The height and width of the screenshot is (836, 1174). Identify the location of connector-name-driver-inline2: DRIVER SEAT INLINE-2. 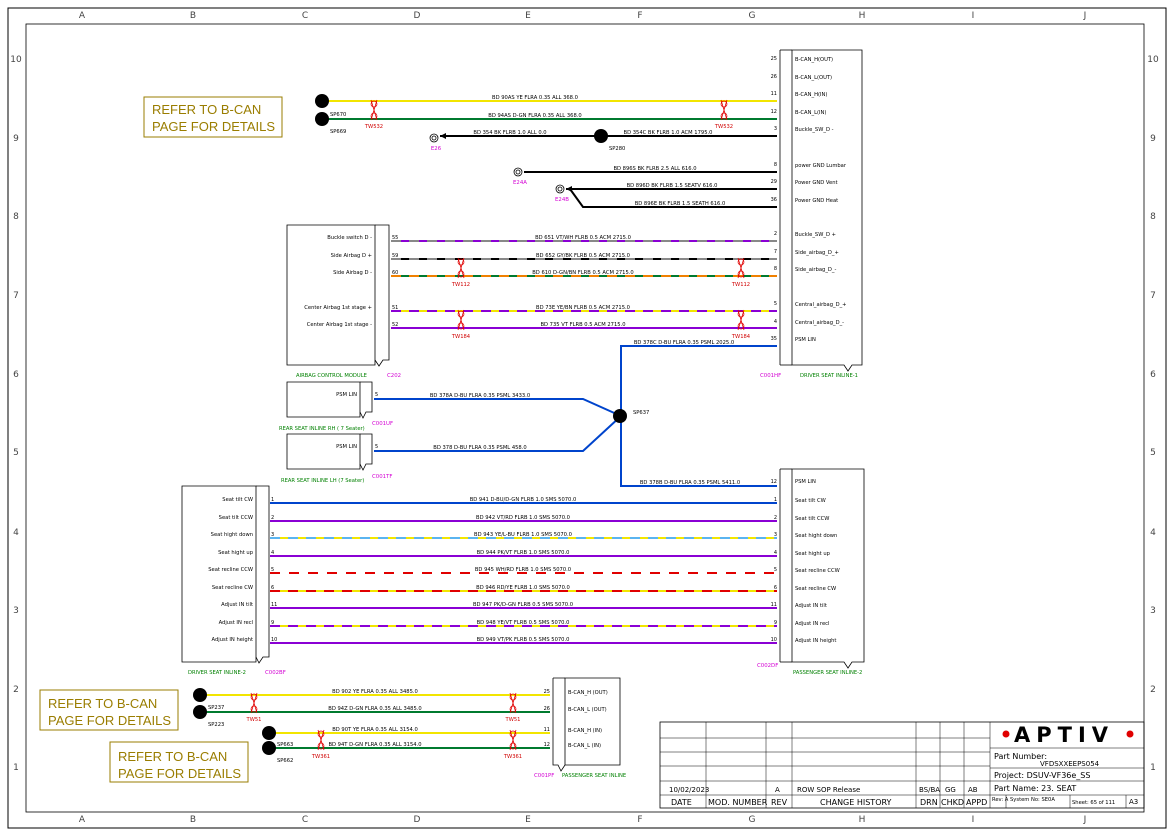
(217, 673).